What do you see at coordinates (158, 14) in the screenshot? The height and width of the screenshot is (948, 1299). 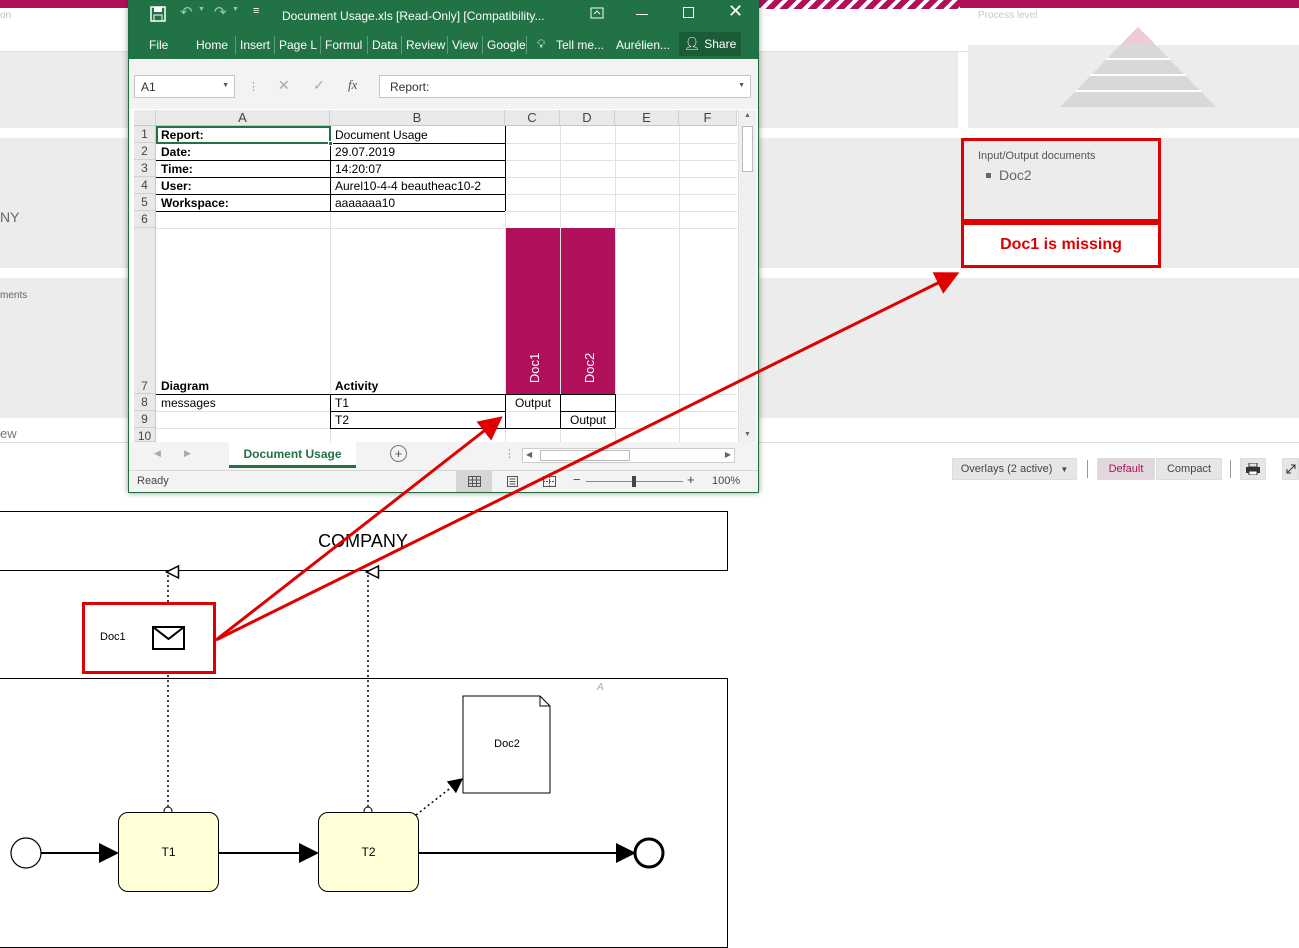 I see `save-icon` at bounding box center [158, 14].